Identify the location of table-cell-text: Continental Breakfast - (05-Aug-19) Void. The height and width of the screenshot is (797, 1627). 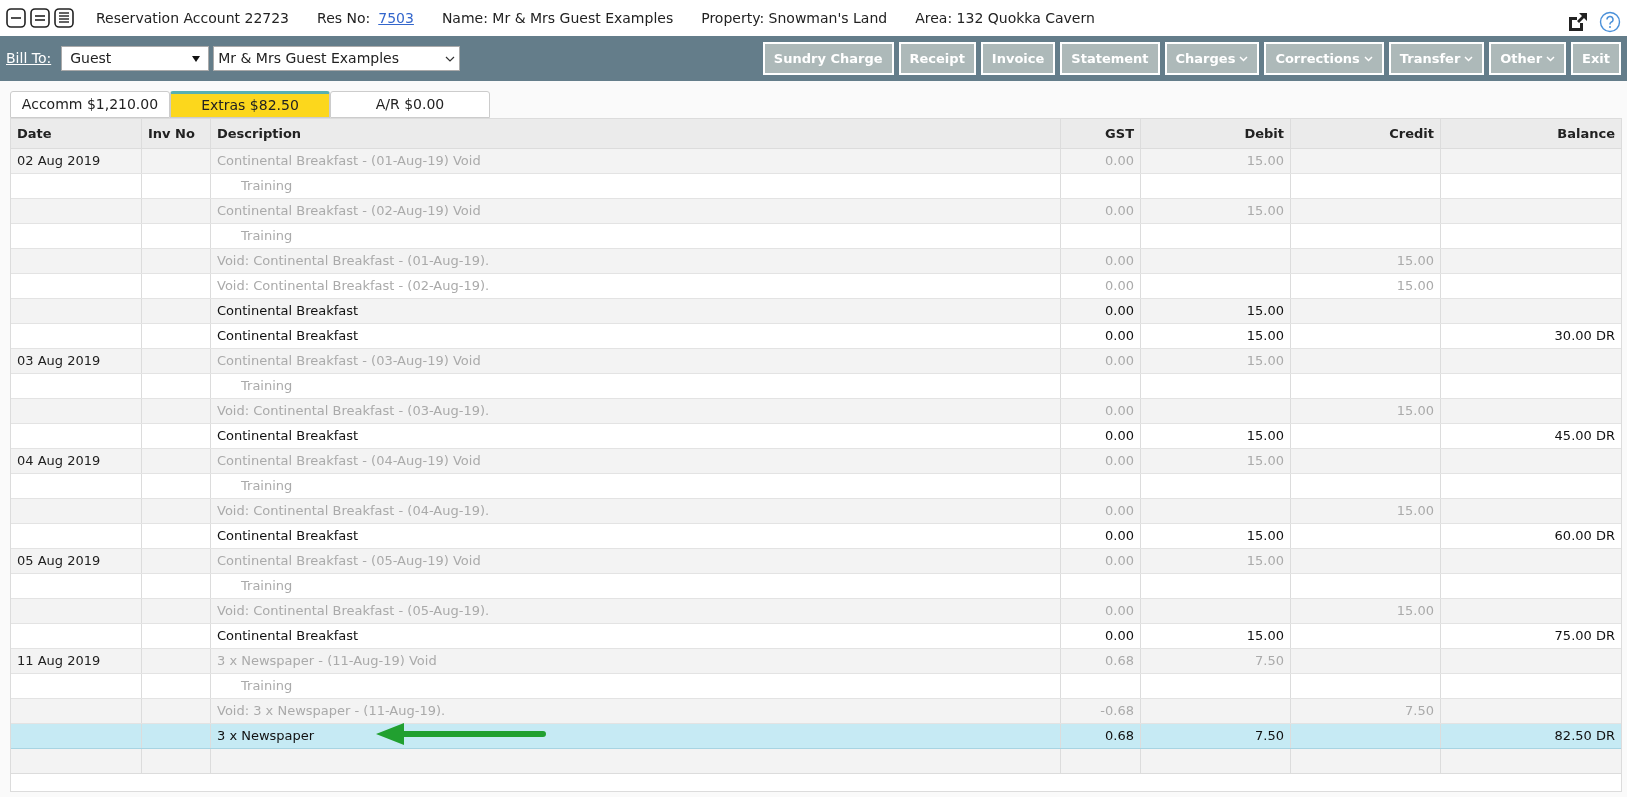
(349, 561).